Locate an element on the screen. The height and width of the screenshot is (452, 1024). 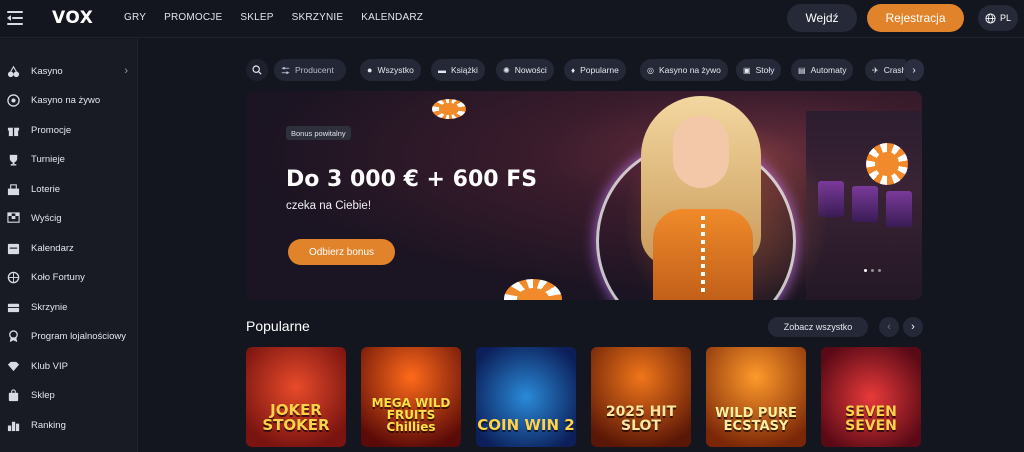
game-title: WILD PURE ECSTASY is located at coordinates (756, 420).